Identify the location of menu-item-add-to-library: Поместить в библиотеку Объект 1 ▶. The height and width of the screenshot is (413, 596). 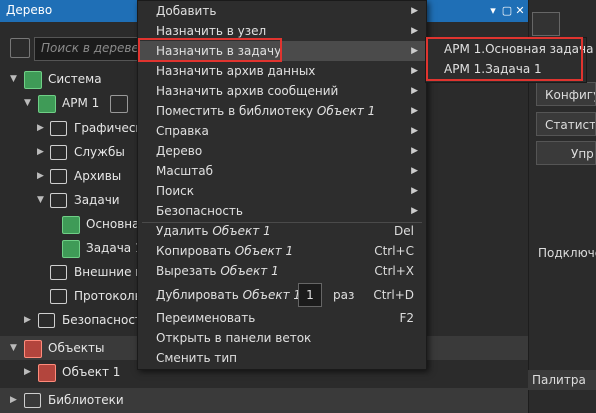
(282, 111).